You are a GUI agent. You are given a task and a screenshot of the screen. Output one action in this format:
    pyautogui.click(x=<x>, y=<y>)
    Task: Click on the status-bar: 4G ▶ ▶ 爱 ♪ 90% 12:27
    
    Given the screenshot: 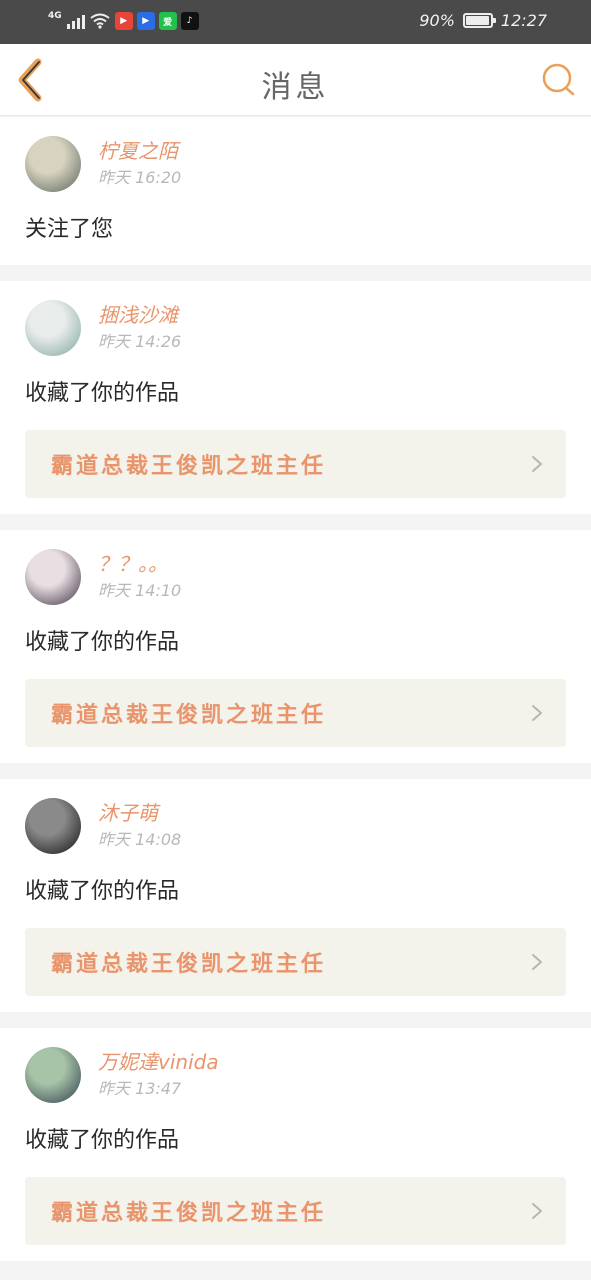 What is the action you would take?
    pyautogui.click(x=295, y=22)
    